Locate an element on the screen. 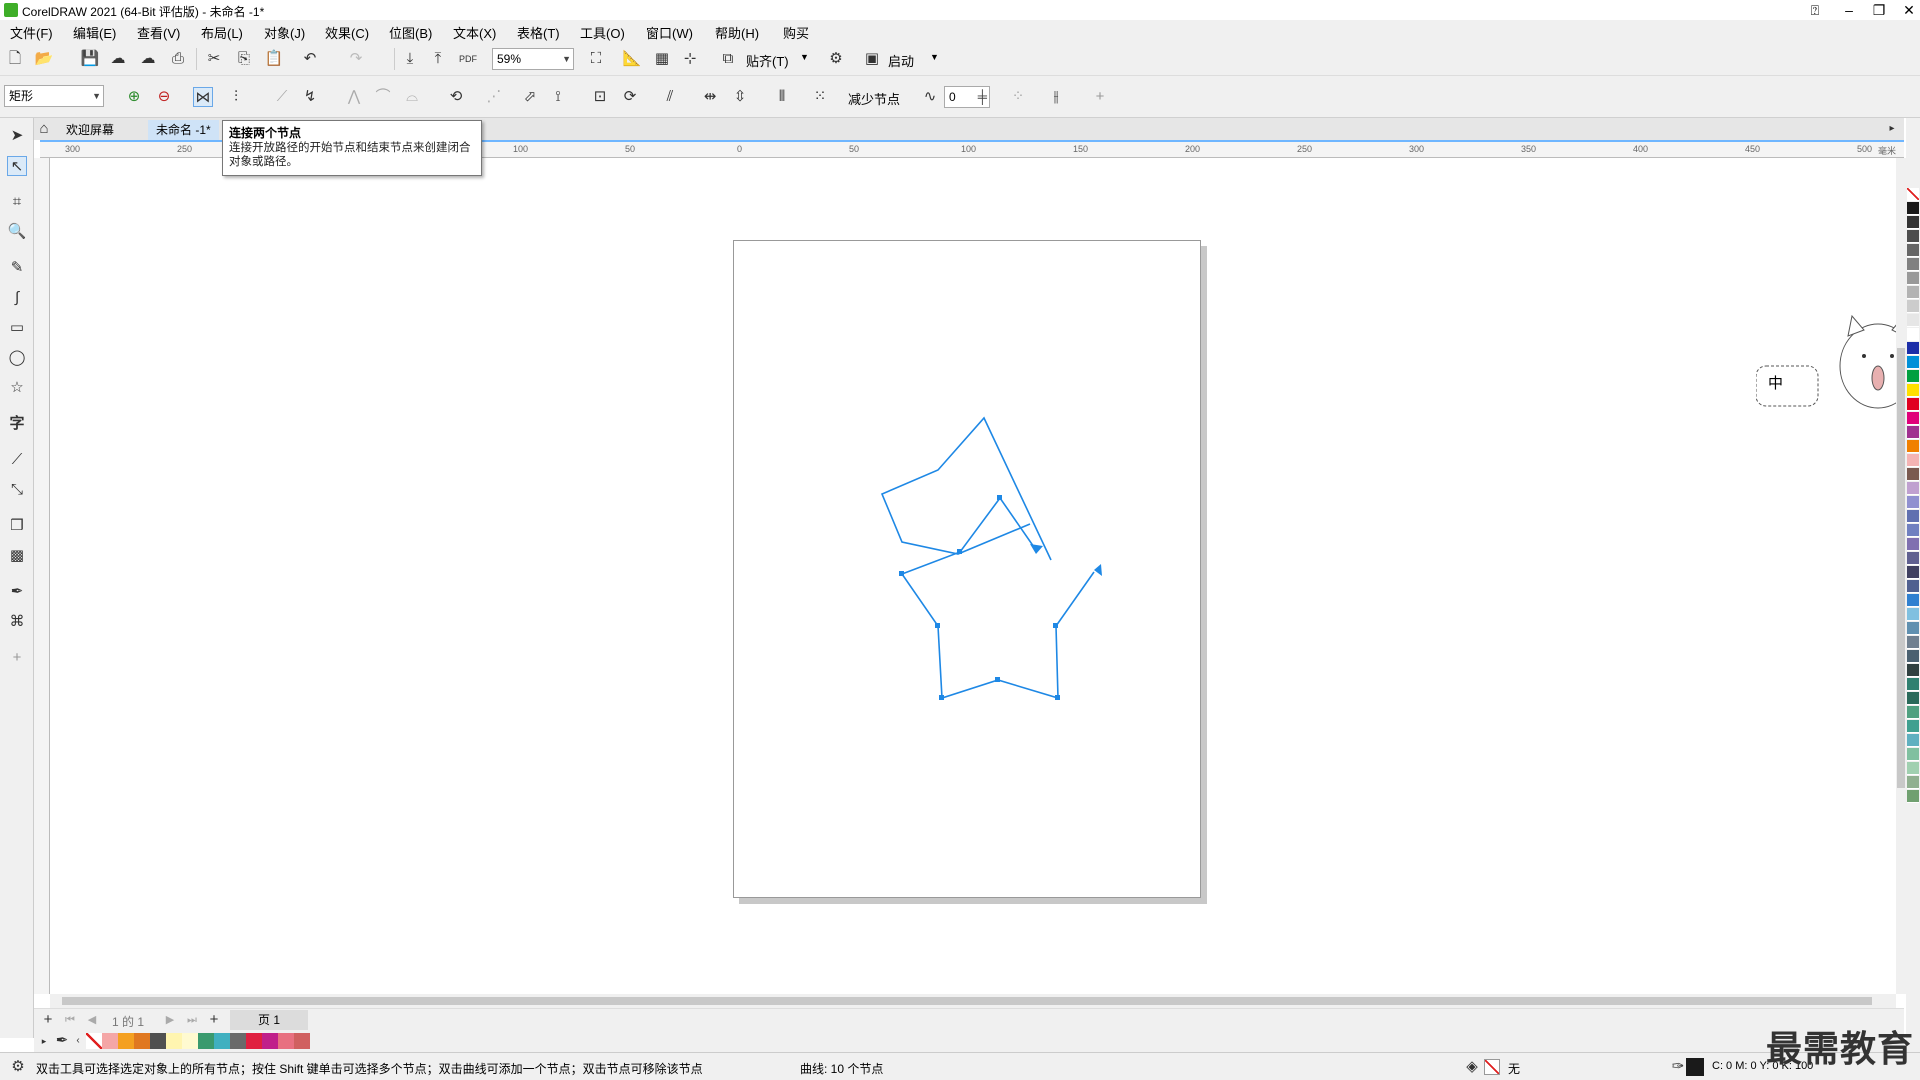 The width and height of the screenshot is (1920, 1080). fill-icon: ◈ is located at coordinates (1472, 1067).